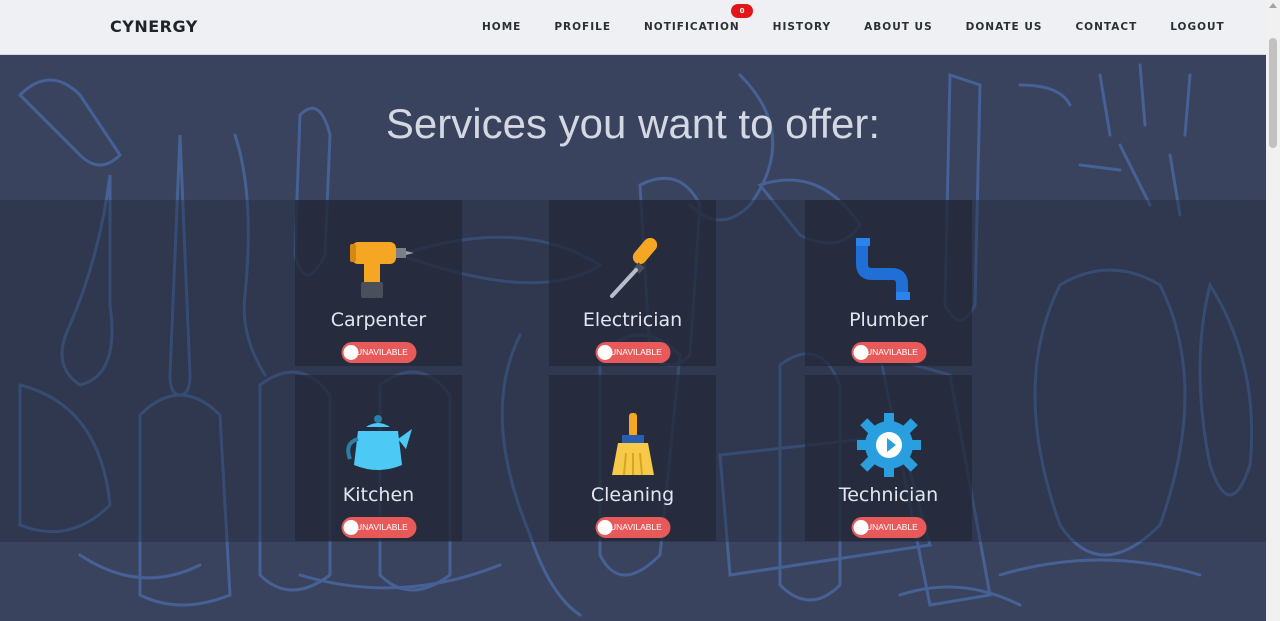 The height and width of the screenshot is (621, 1280). Describe the element at coordinates (1106, 27) in the screenshot. I see `nav-contact: CONTACT` at that location.